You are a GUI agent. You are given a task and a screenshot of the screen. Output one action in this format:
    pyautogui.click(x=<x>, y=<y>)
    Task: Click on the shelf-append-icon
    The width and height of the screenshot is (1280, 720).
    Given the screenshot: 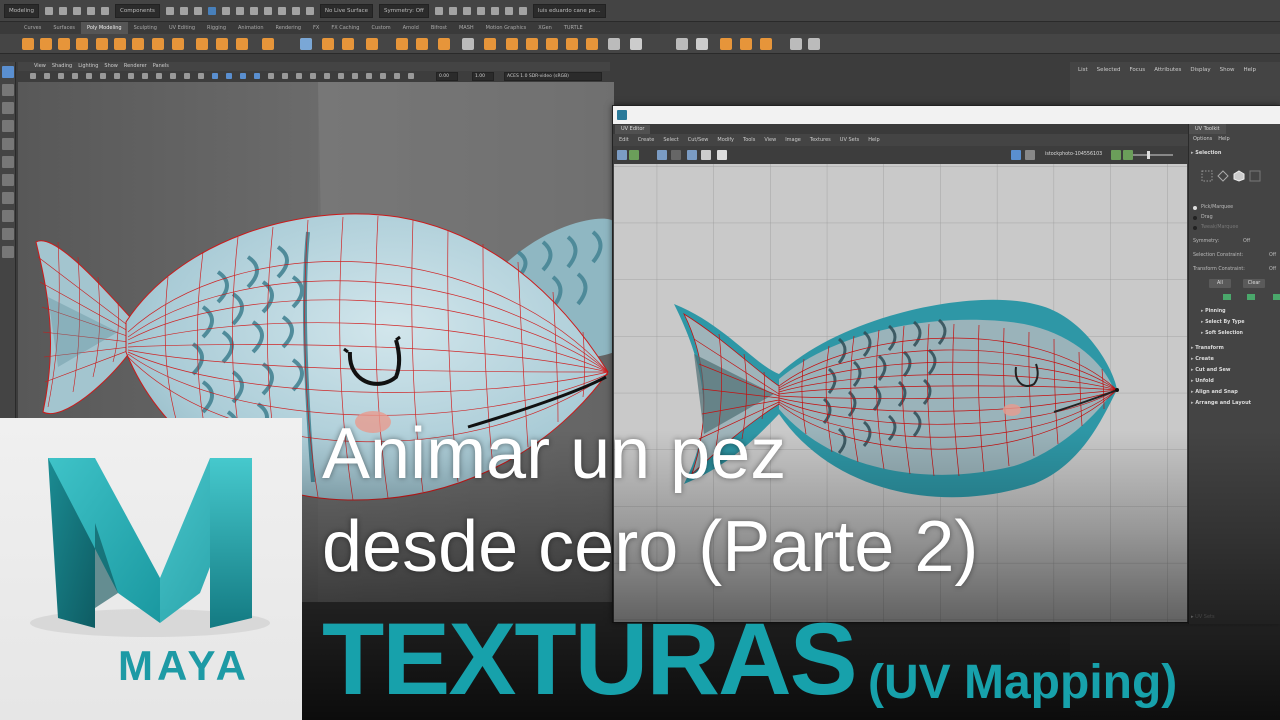 What is the action you would take?
    pyautogui.click(x=552, y=44)
    